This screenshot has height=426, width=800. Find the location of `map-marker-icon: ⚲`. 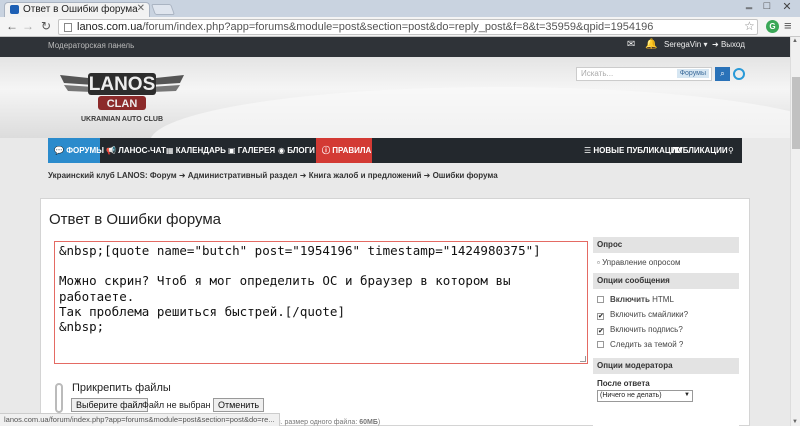

map-marker-icon: ⚲ is located at coordinates (731, 150).